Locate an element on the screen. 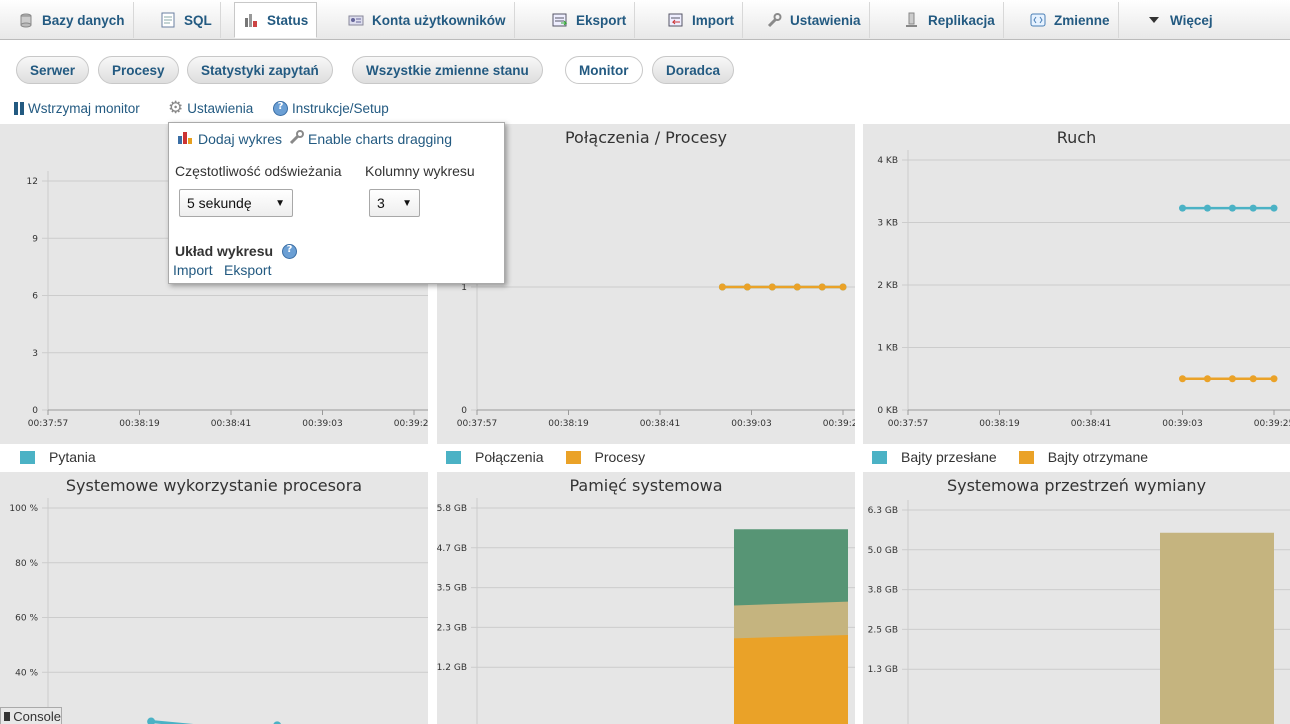 The width and height of the screenshot is (1290, 724). chart-system-swap-svg: 1.3 GB 2.5 GB 3.8 GB 5.0 GB 6.3 GB is located at coordinates (1079, 612).